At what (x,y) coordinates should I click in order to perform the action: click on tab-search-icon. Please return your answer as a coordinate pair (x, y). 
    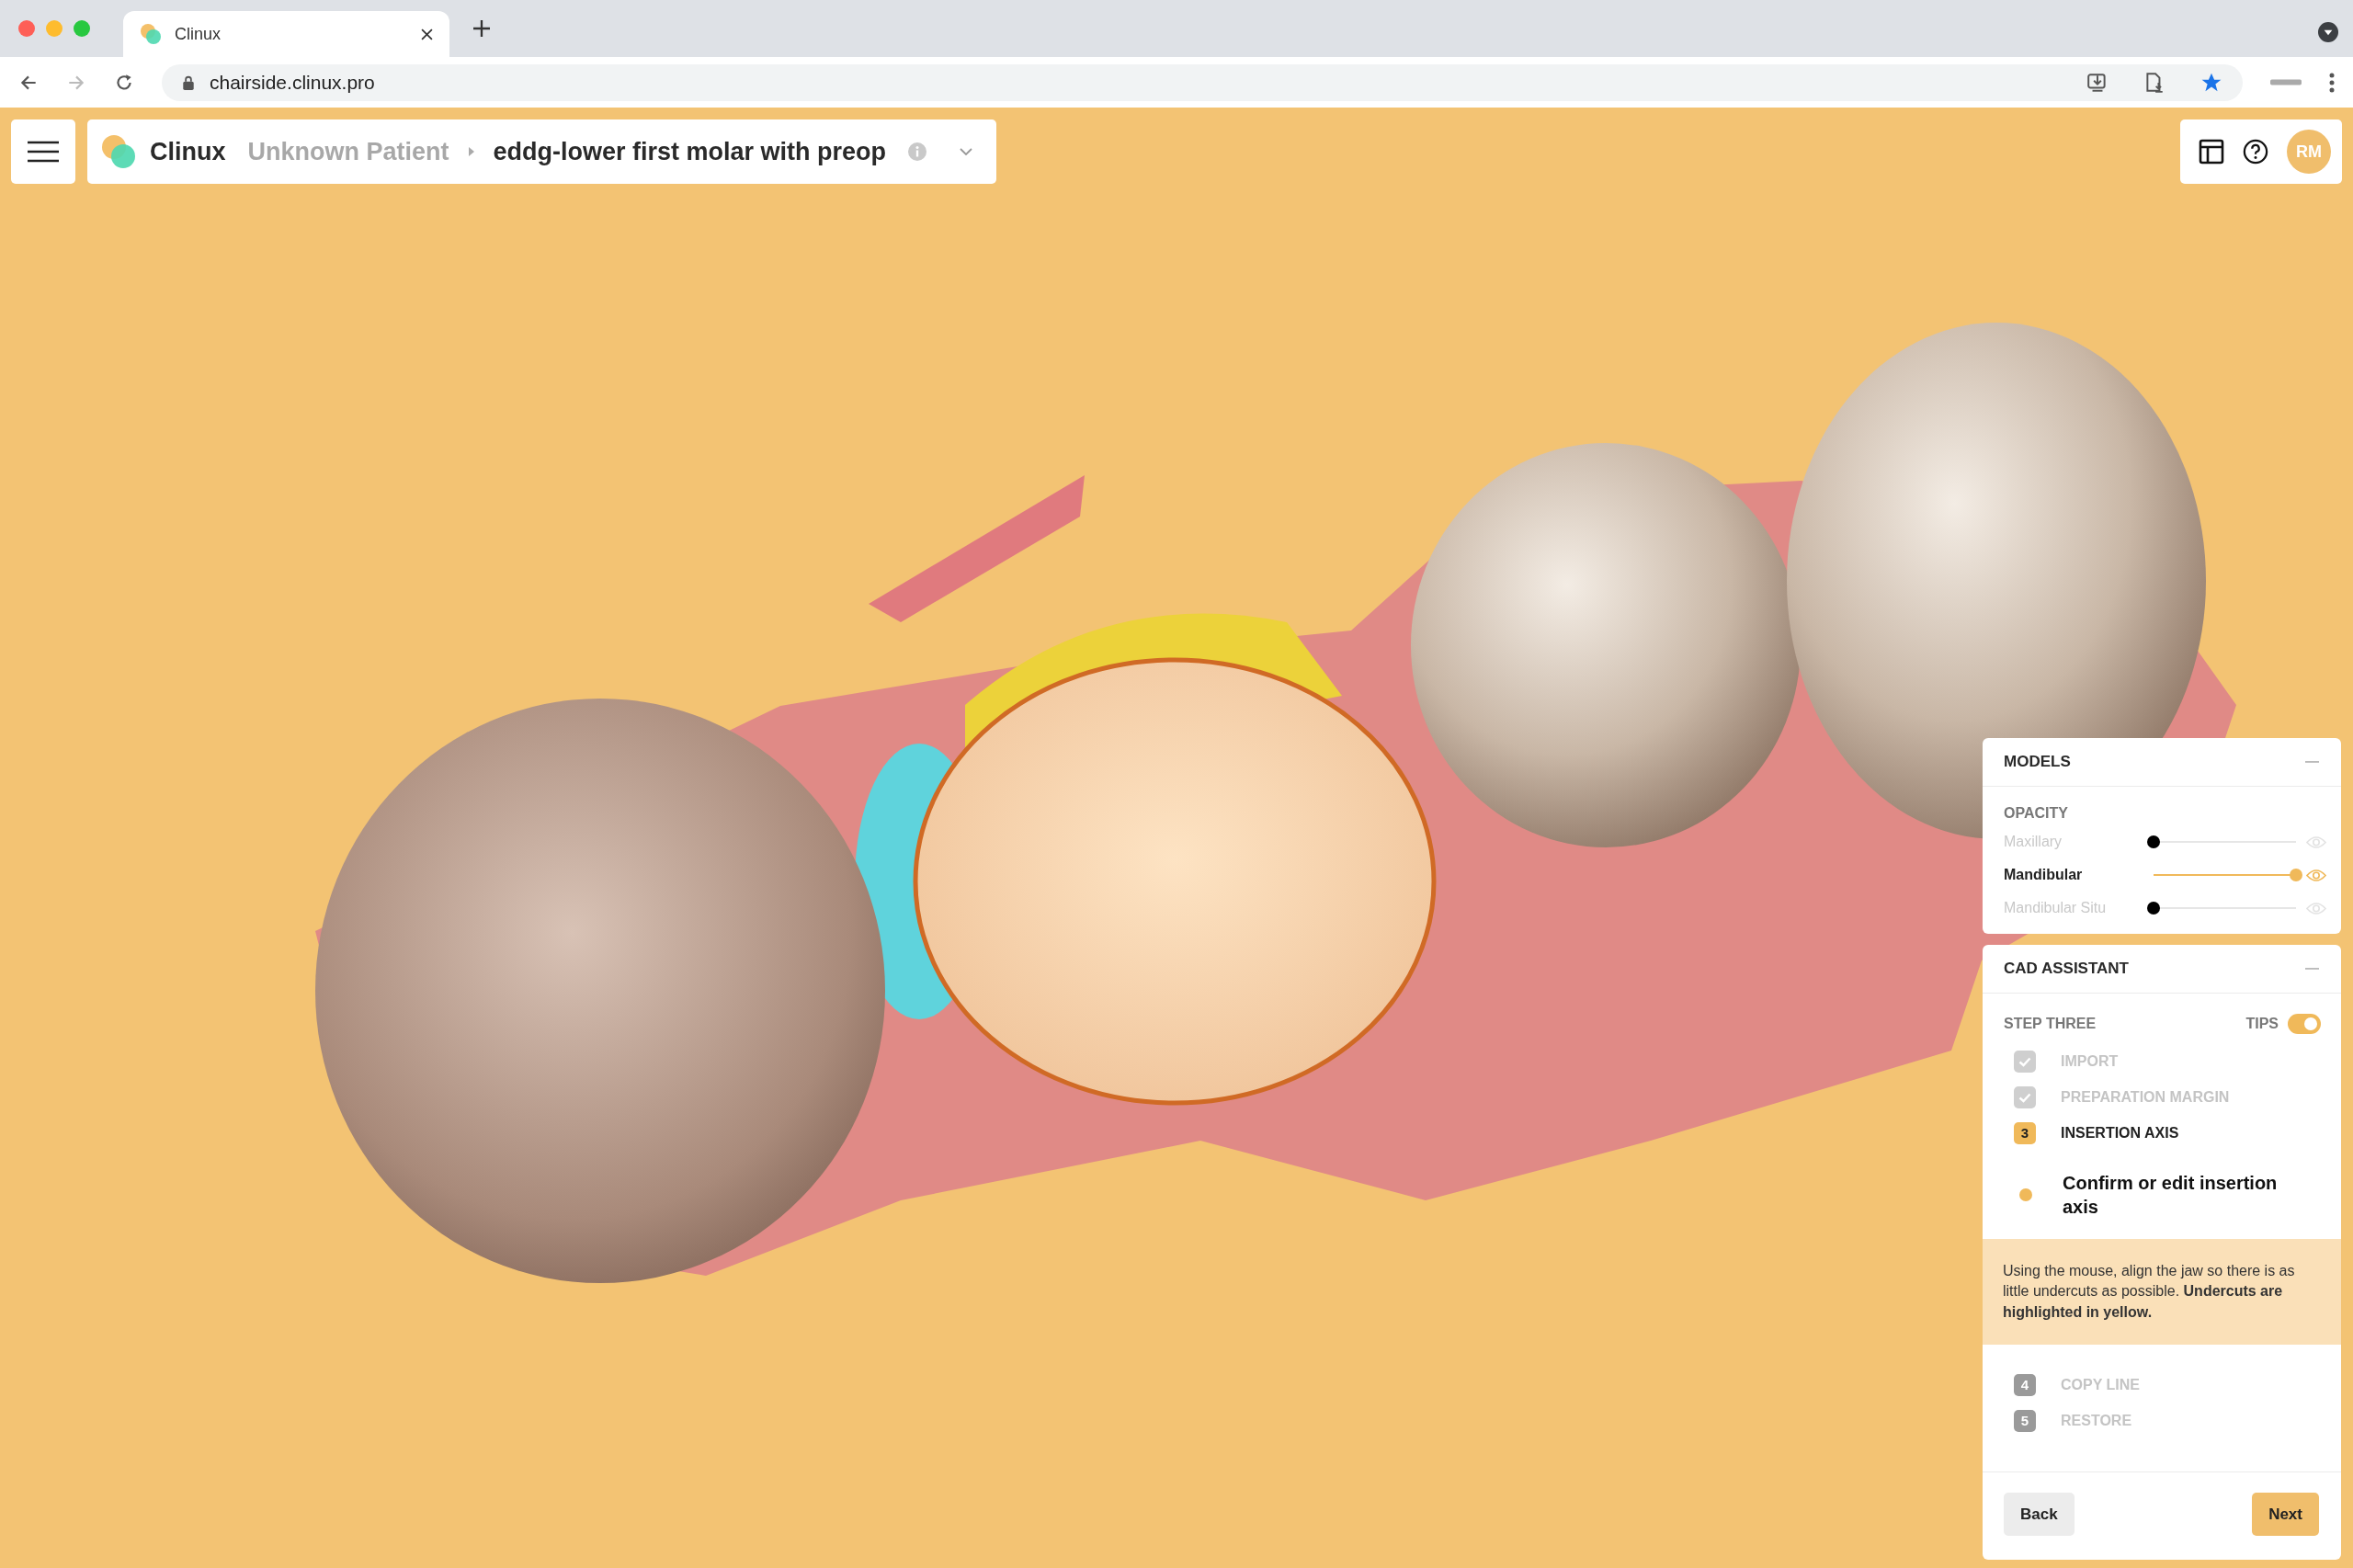
    Looking at the image, I should click on (2328, 32).